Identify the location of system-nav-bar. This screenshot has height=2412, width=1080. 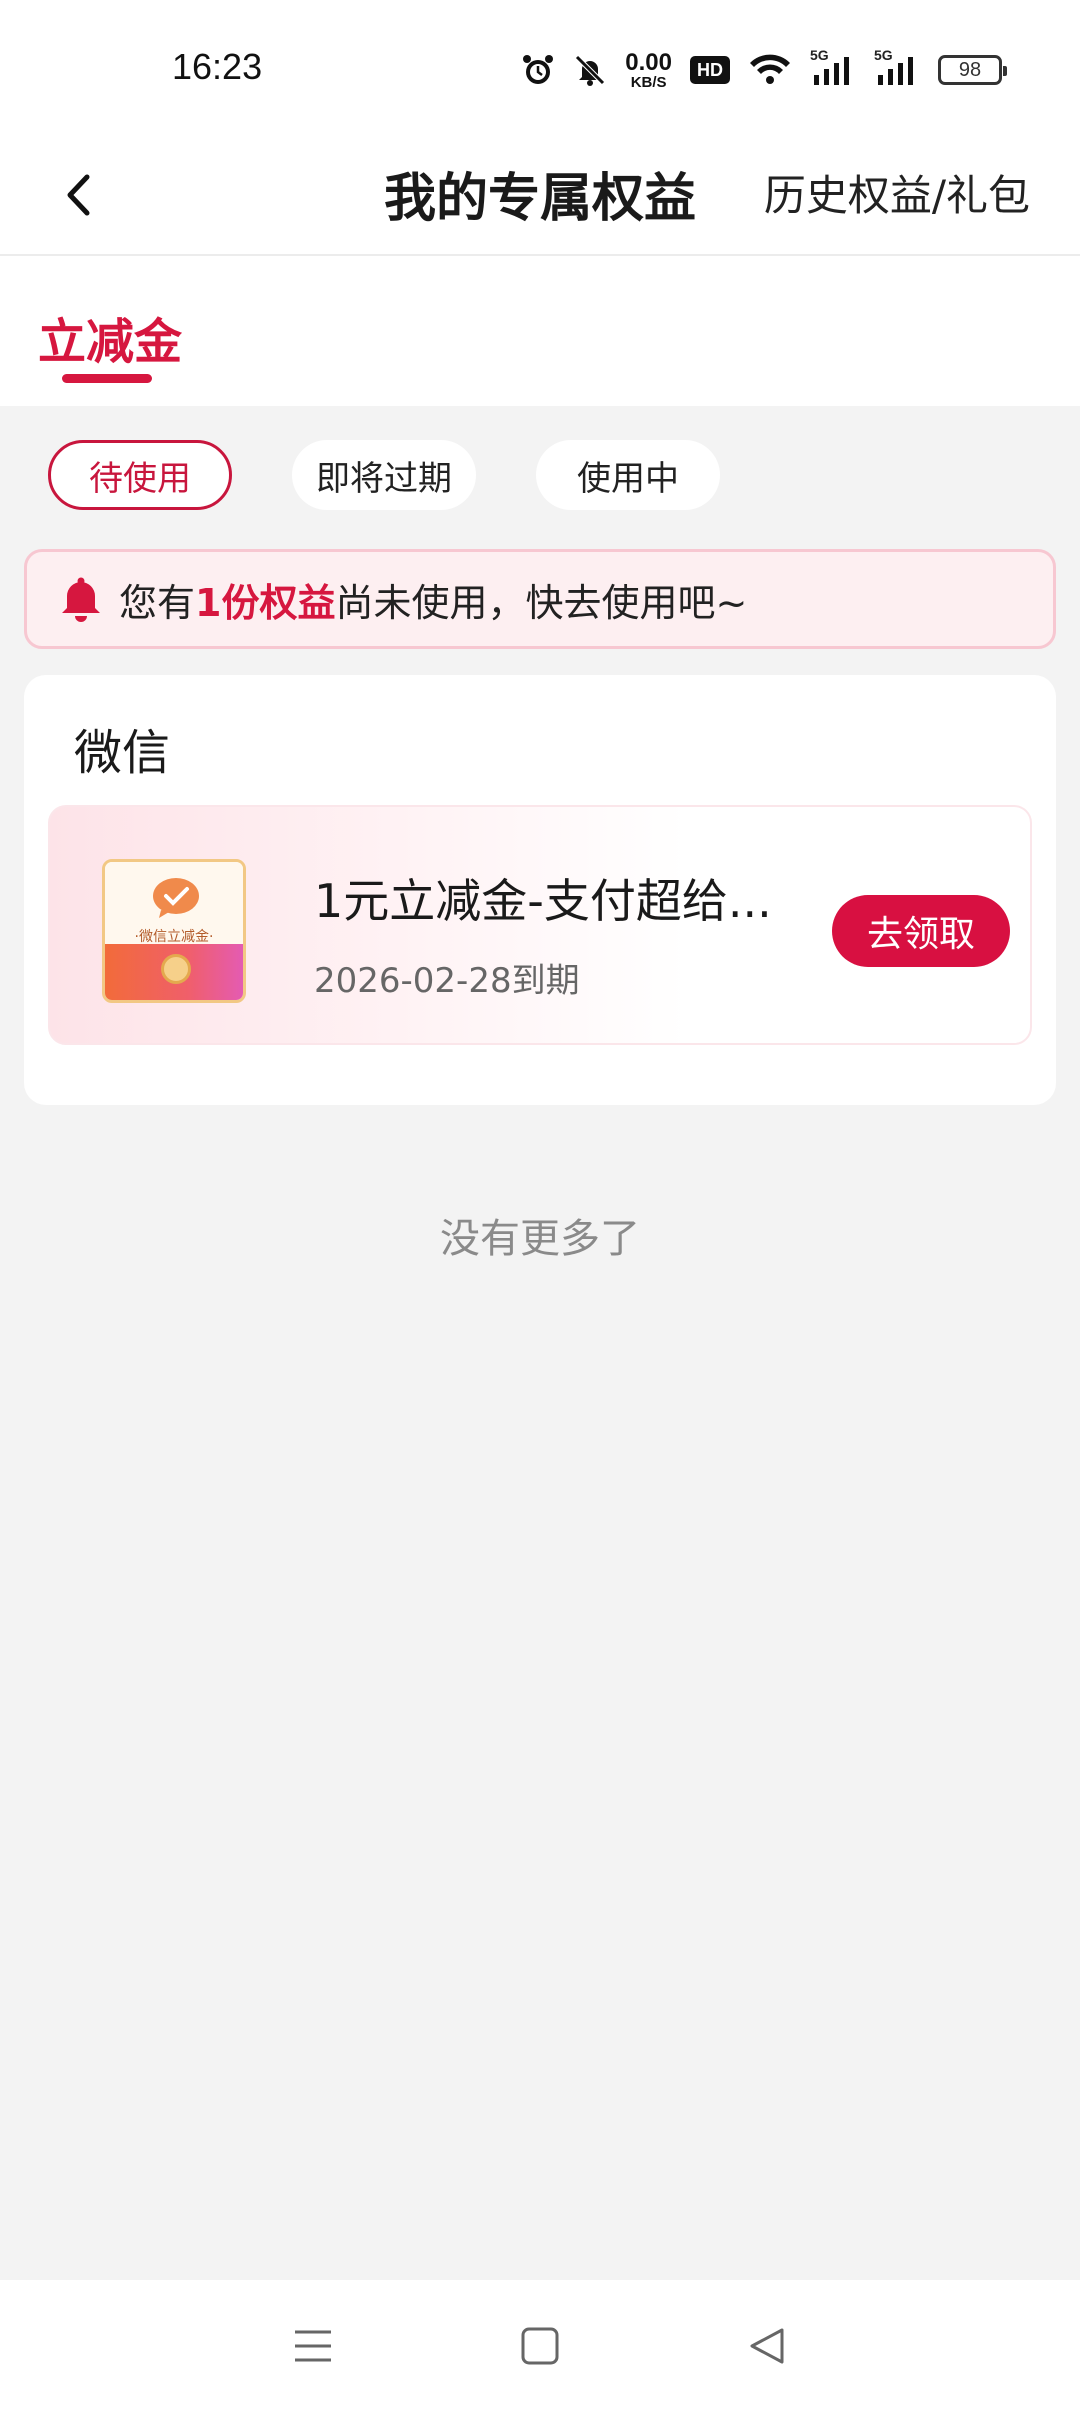
(540, 2346).